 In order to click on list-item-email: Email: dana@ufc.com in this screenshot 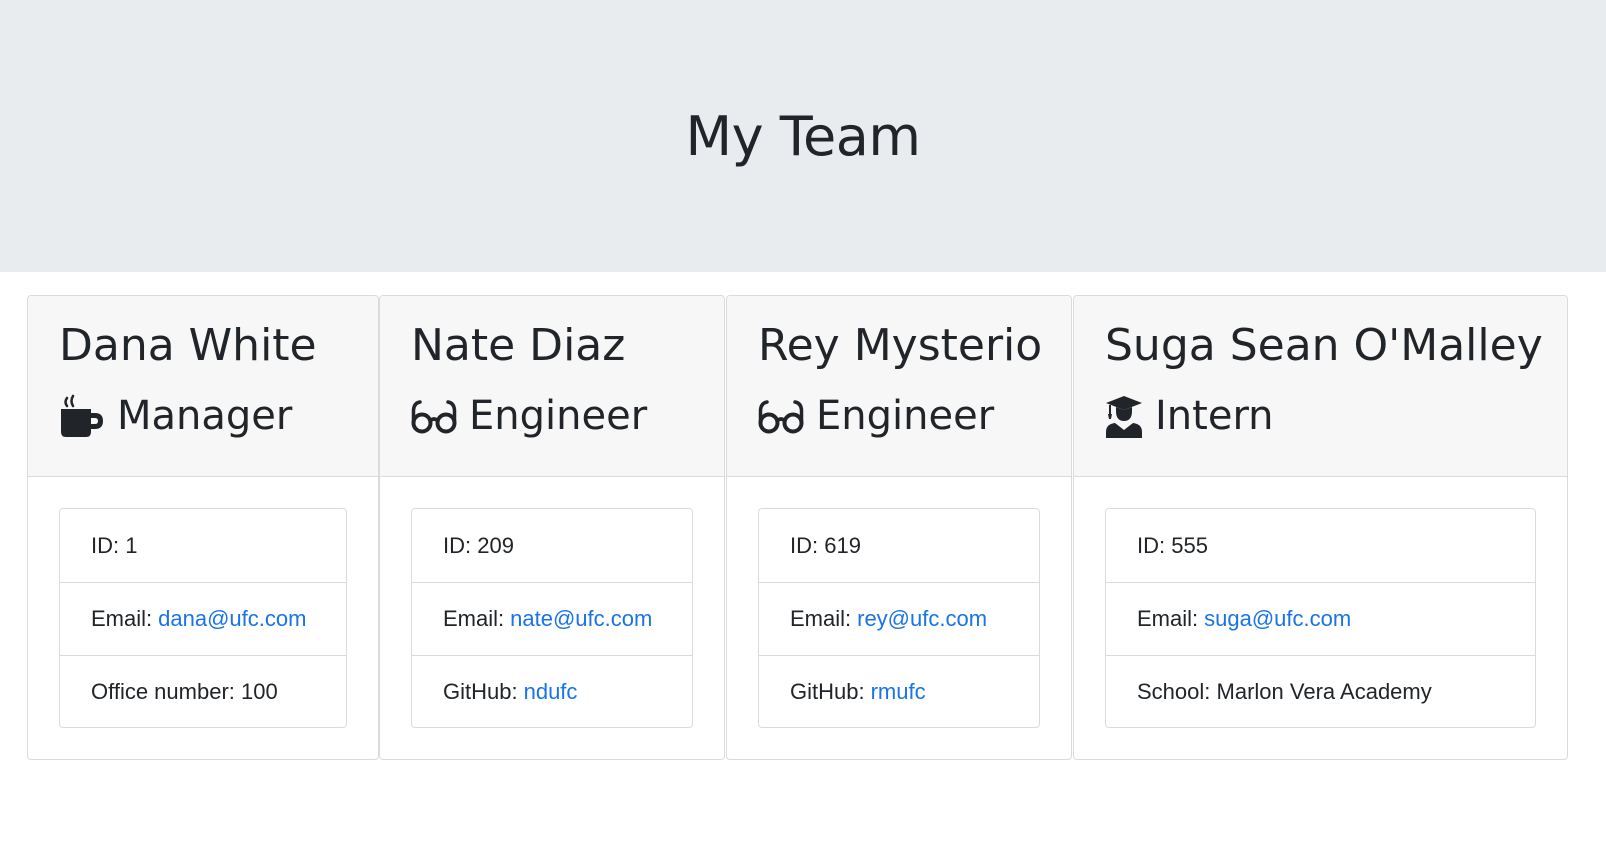, I will do `click(203, 618)`.